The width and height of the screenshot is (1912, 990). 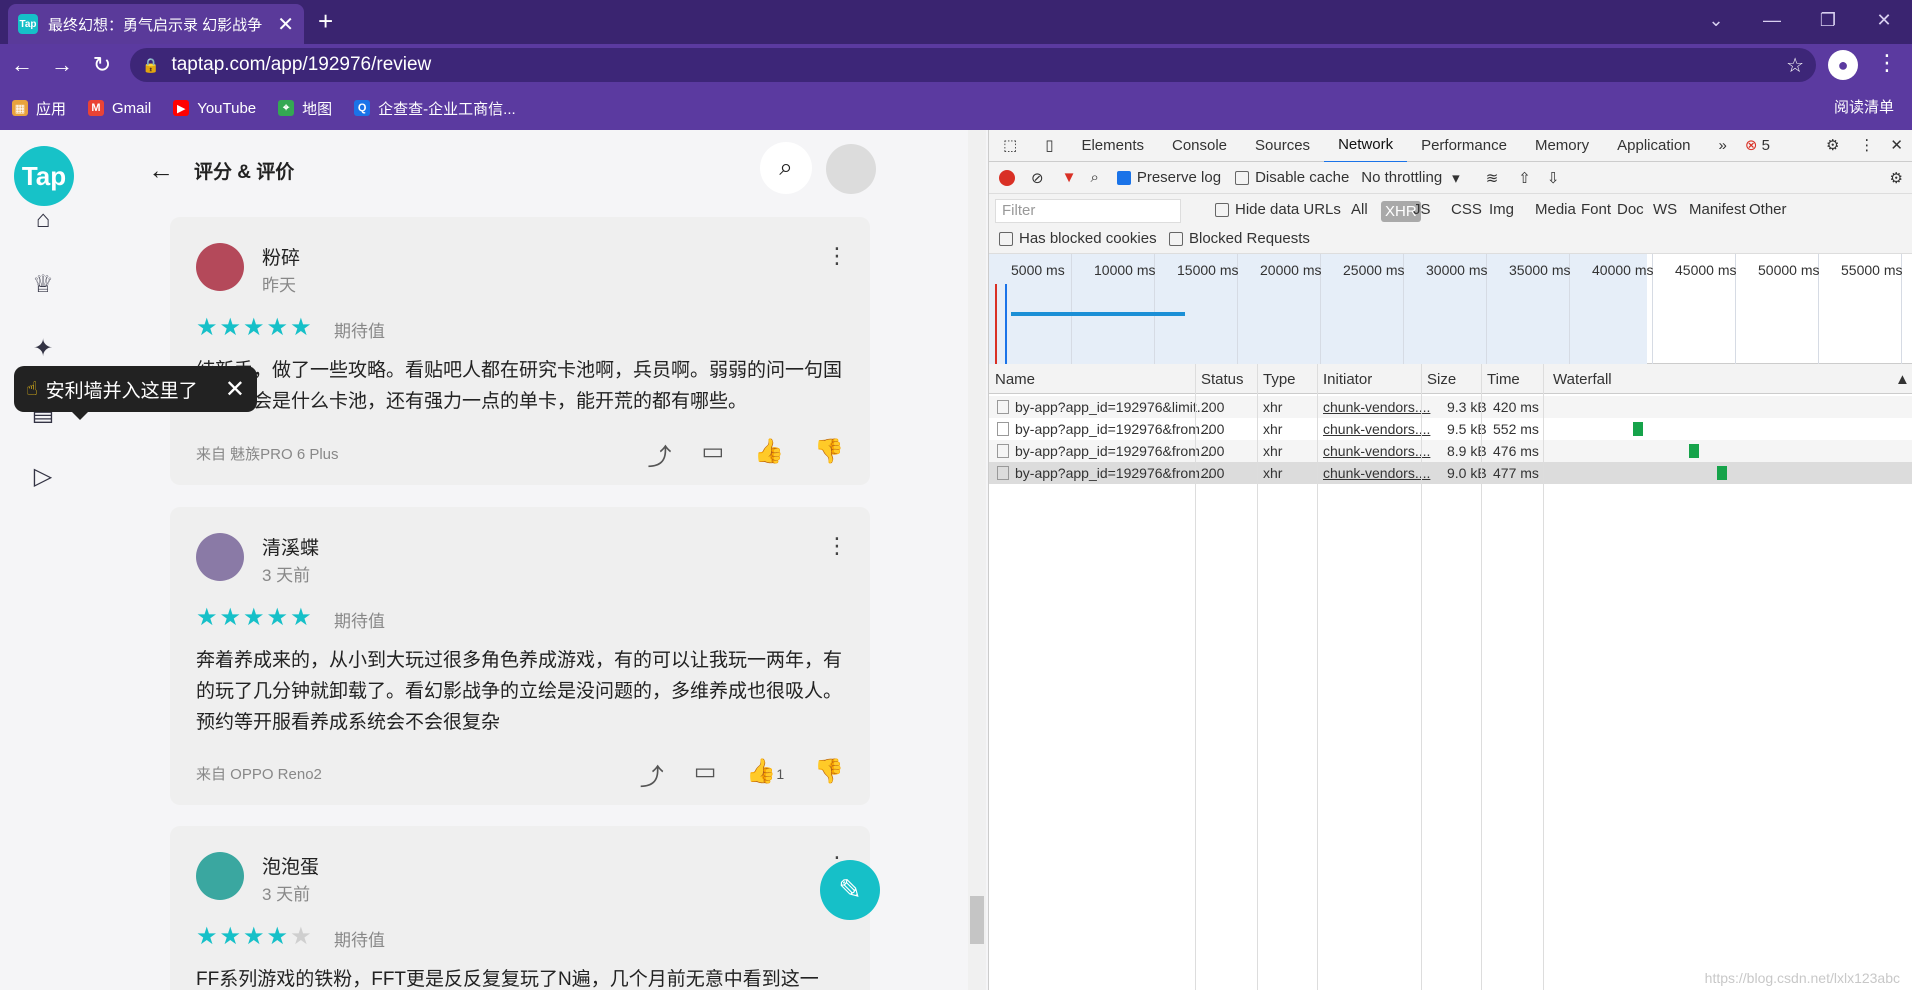 What do you see at coordinates (1828, 20) in the screenshot?
I see `maximize-button: ❐` at bounding box center [1828, 20].